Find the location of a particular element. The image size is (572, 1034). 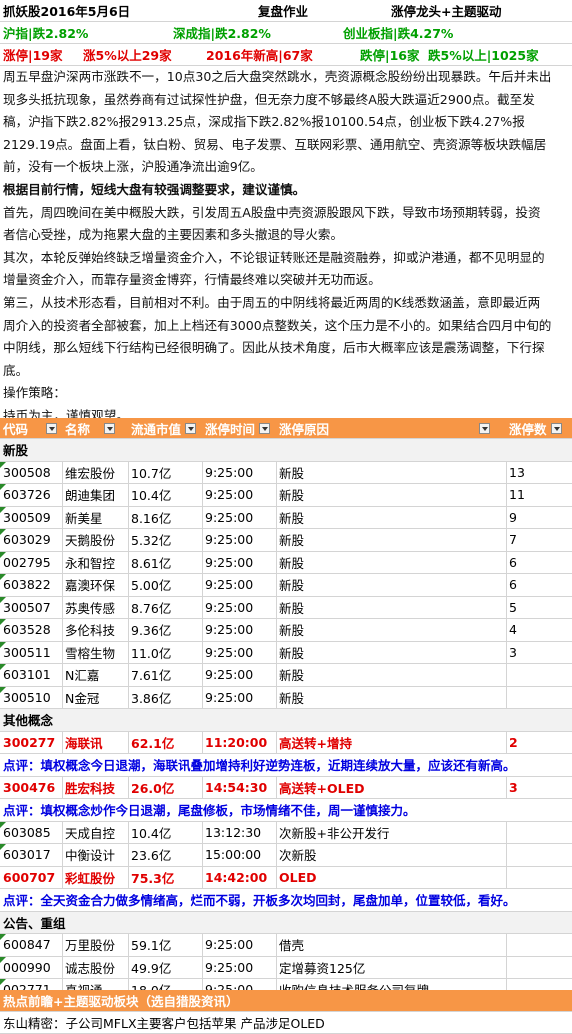

table-row: 603101 N汇嘉 7.61亿 9:25:00 新股 is located at coordinates (286, 675).